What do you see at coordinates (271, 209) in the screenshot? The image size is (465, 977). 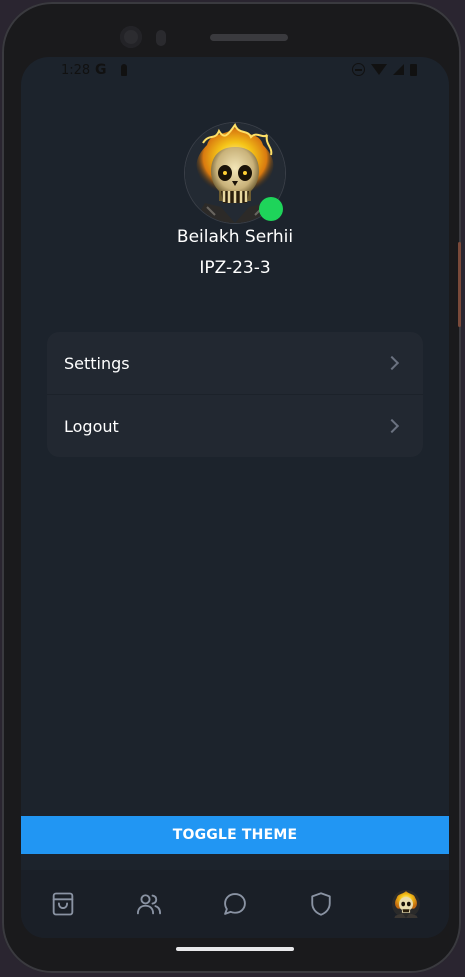 I see `online-status-dot` at bounding box center [271, 209].